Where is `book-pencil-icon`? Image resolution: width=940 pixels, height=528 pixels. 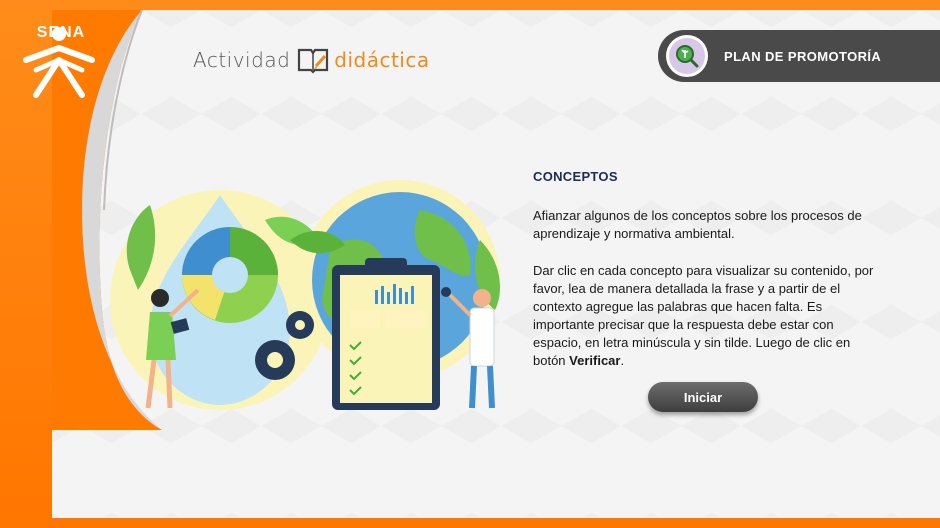 book-pencil-icon is located at coordinates (313, 61).